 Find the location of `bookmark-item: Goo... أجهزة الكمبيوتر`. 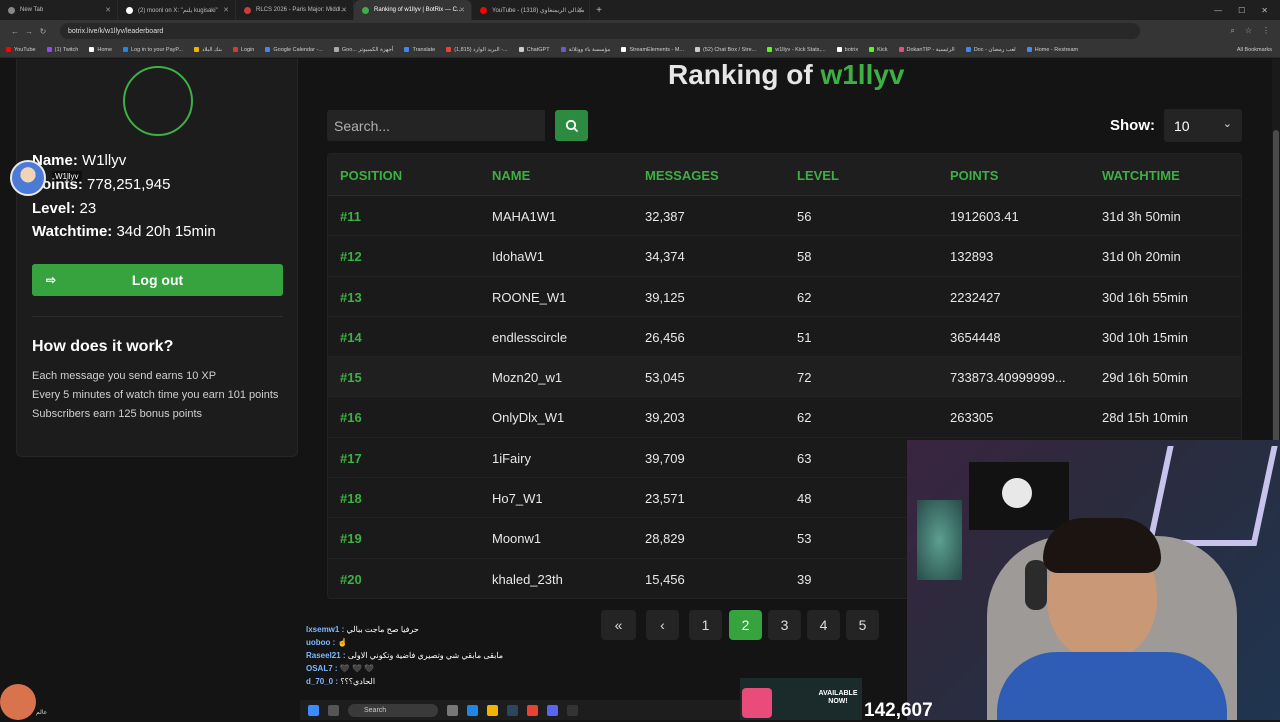

bookmark-item: Goo... أجهزة الكمبيوتر is located at coordinates (363, 50).